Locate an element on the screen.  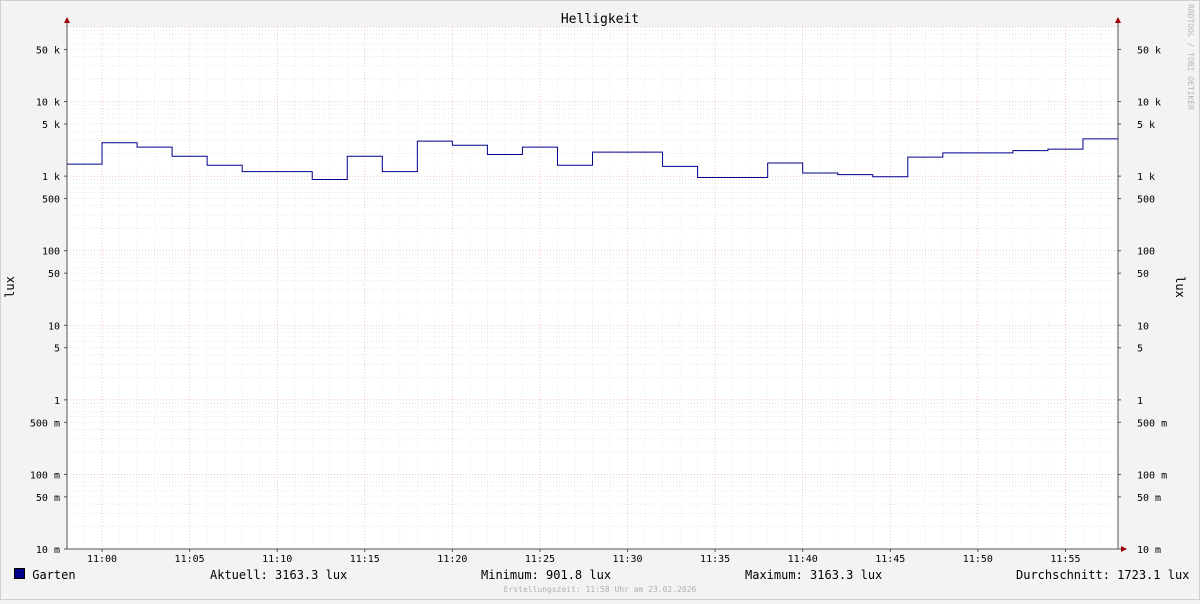
y-tick-label-left: 50 m is located at coordinates (48, 498).